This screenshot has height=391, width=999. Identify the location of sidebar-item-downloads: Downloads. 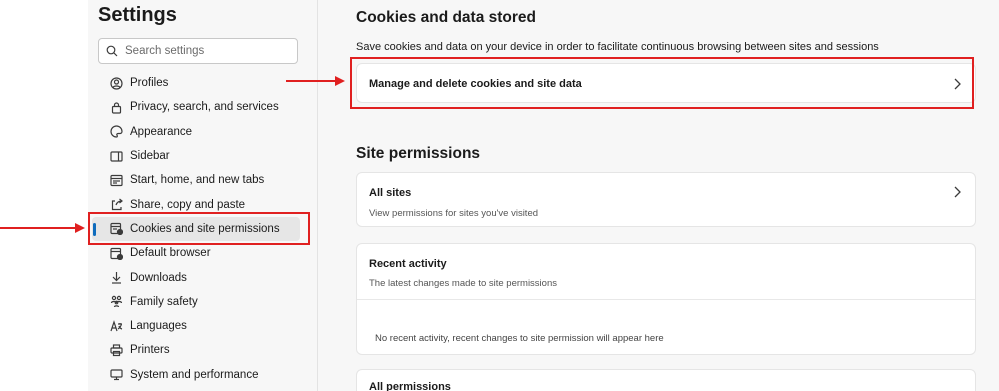
(202, 277).